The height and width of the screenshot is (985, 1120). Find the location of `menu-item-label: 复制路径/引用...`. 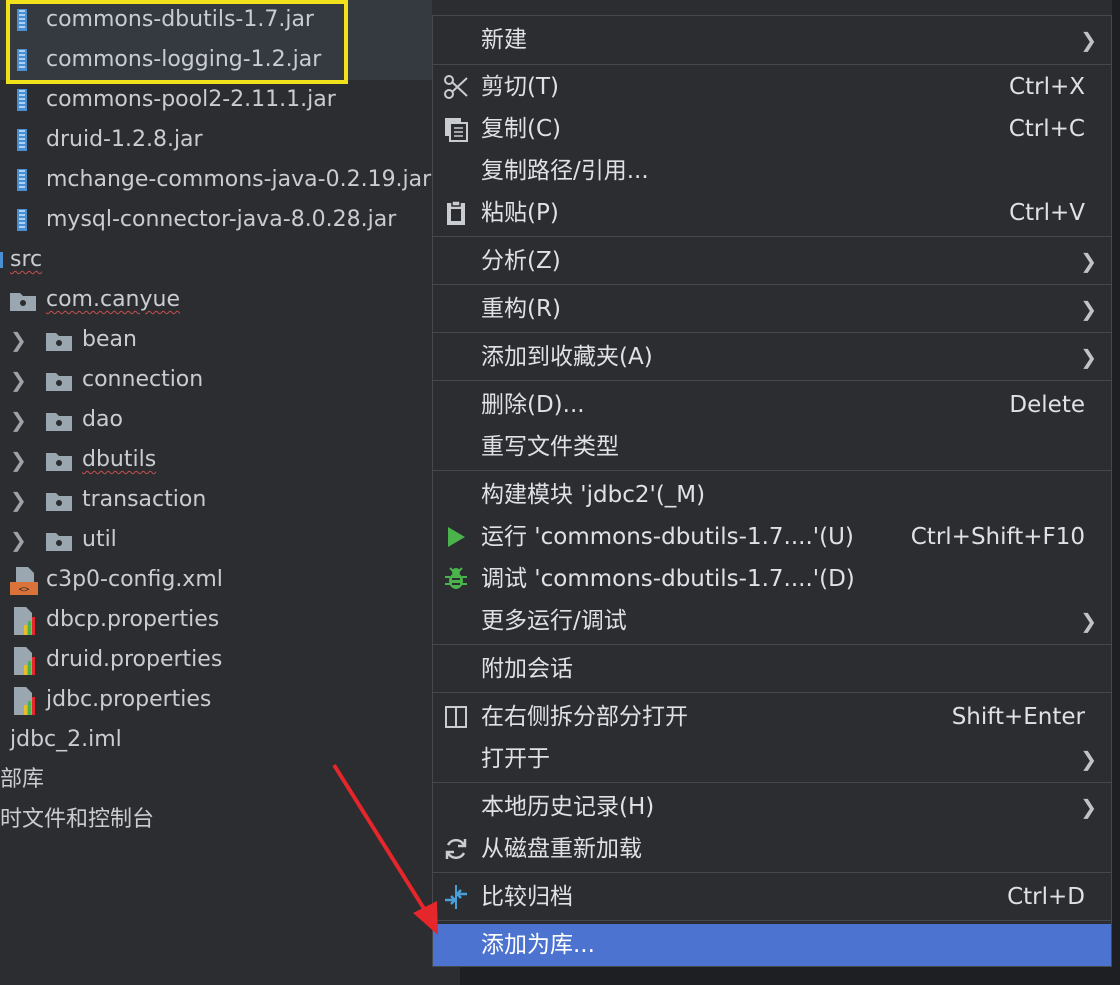

menu-item-label: 复制路径/引用... is located at coordinates (565, 171).